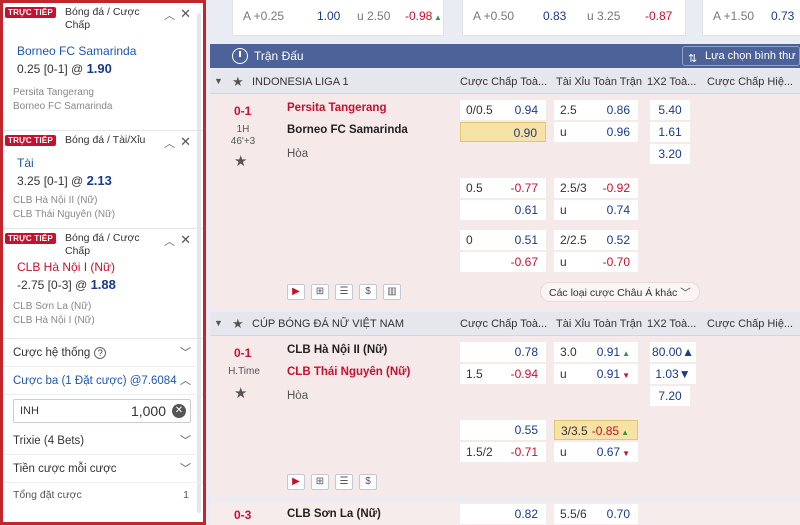 This screenshot has width=800, height=525. I want to click on odds-cell: 0/0.5 0.94, so click(503, 110).